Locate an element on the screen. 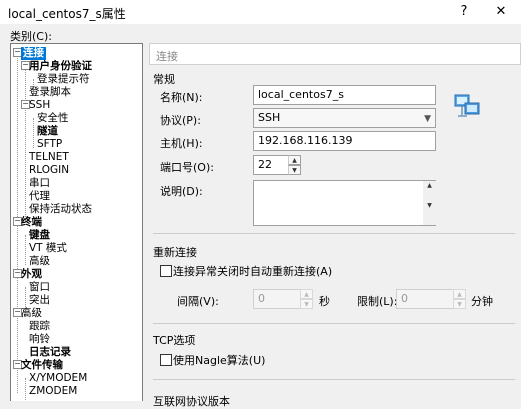 This screenshot has height=409, width=521. reconnect-section-title: 重新连接 is located at coordinates (175, 252).